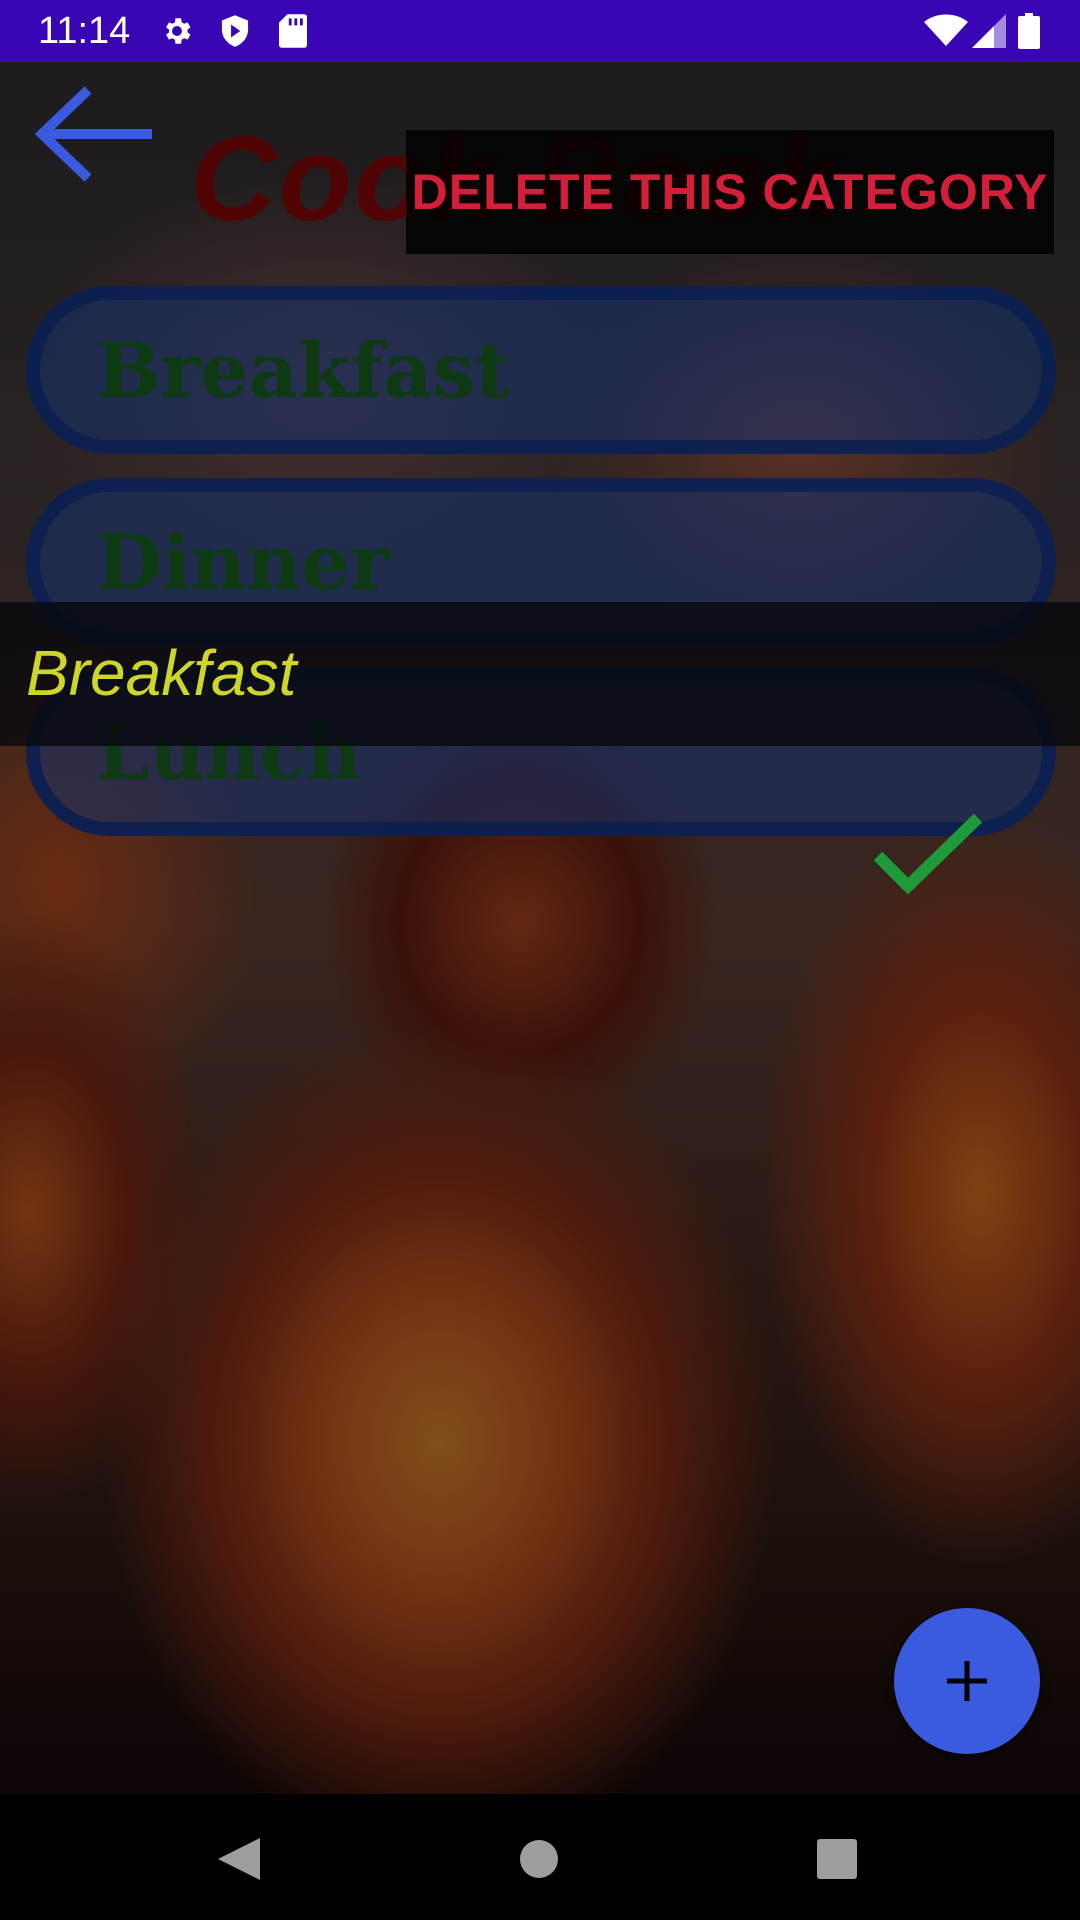 This screenshot has width=1080, height=1920. I want to click on back-triangle-icon, so click(239, 1859).